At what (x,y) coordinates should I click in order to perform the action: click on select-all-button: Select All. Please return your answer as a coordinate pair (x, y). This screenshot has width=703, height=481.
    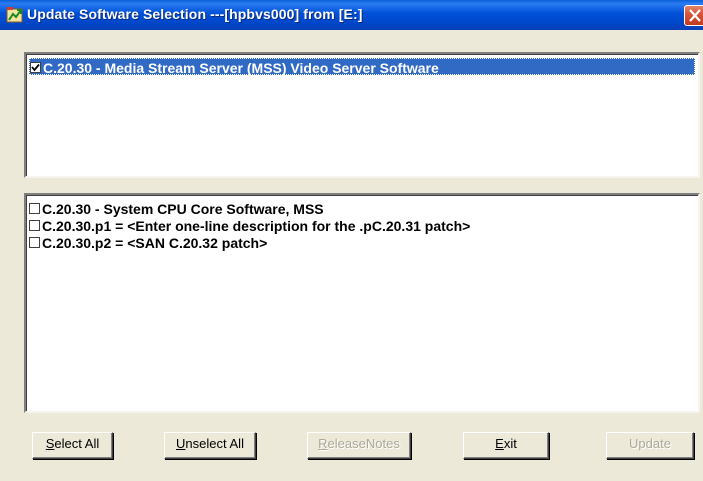
    Looking at the image, I should click on (72, 445).